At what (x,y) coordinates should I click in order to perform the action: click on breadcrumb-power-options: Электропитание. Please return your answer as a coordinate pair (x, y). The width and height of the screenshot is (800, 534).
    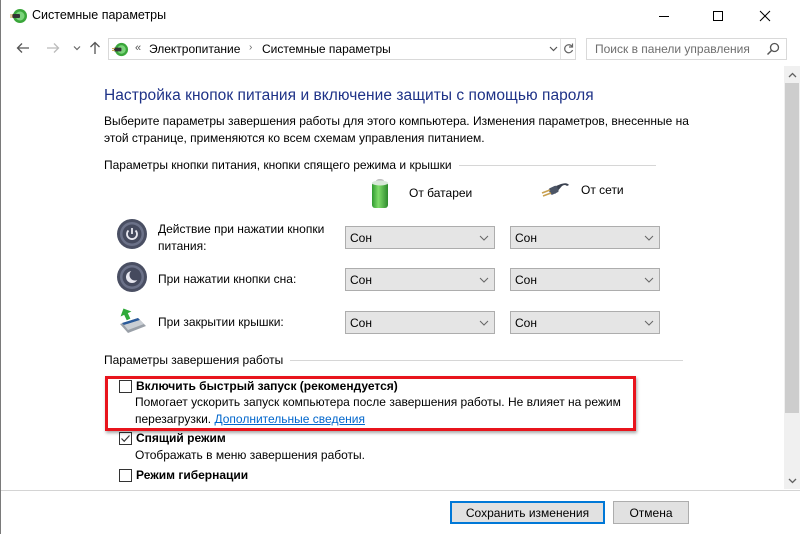
    Looking at the image, I should click on (194, 49).